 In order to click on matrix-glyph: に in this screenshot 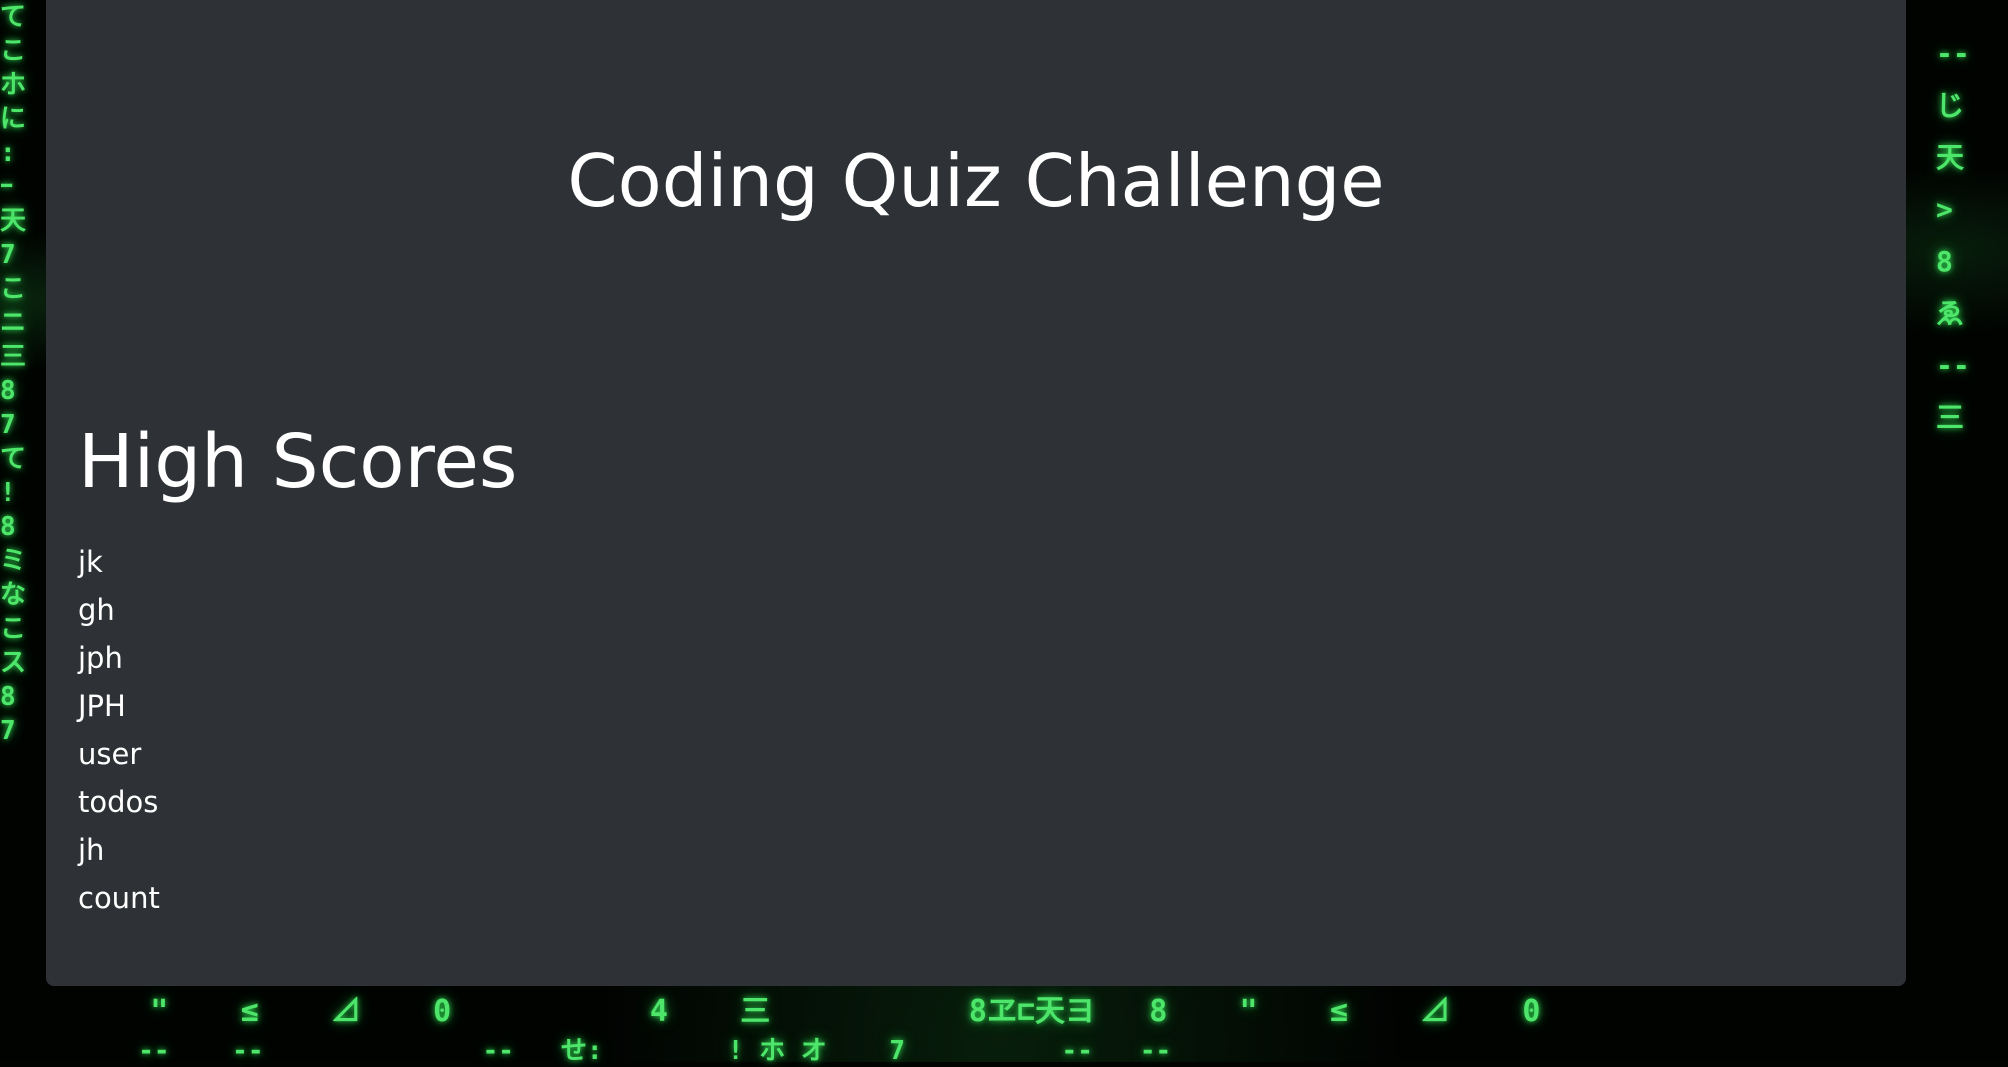, I will do `click(13, 119)`.